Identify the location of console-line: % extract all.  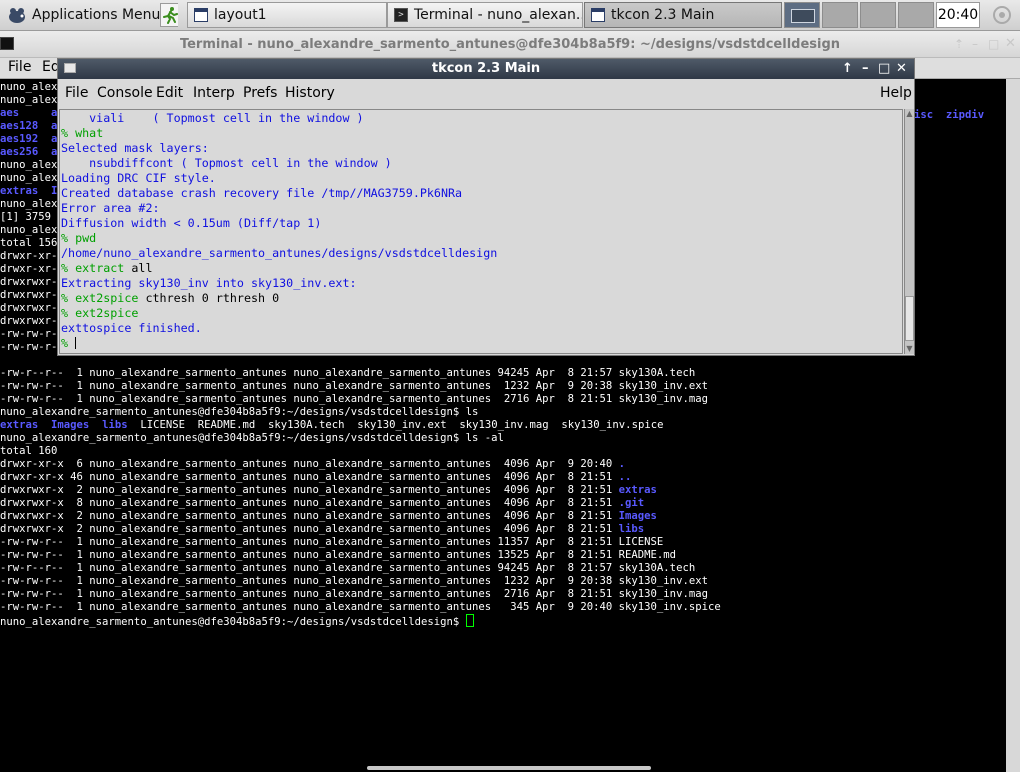
(107, 268).